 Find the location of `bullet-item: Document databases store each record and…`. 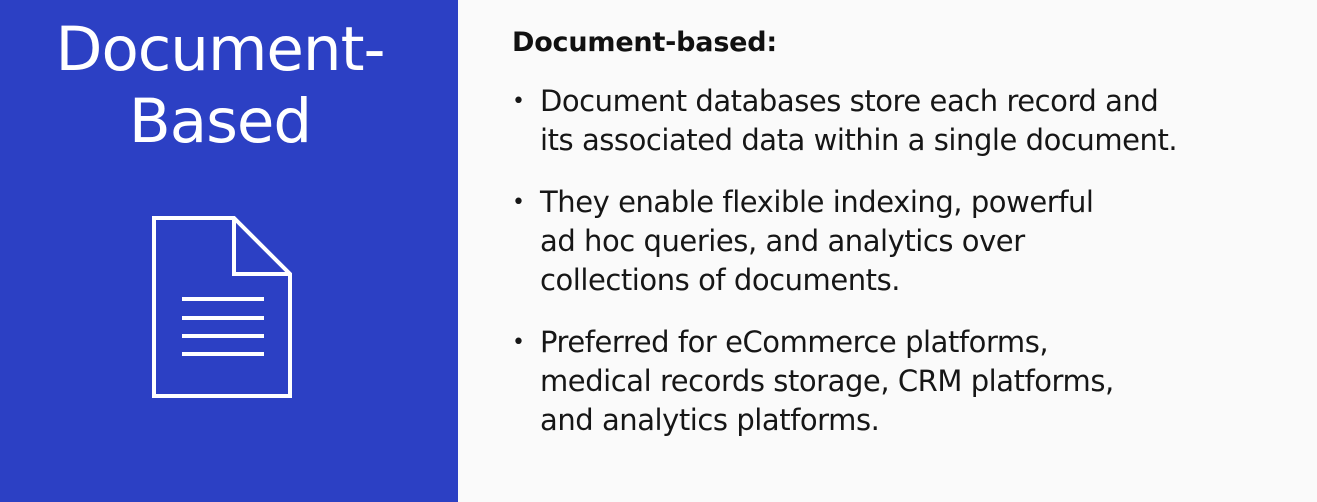

bullet-item: Document databases store each record and… is located at coordinates (897, 121).